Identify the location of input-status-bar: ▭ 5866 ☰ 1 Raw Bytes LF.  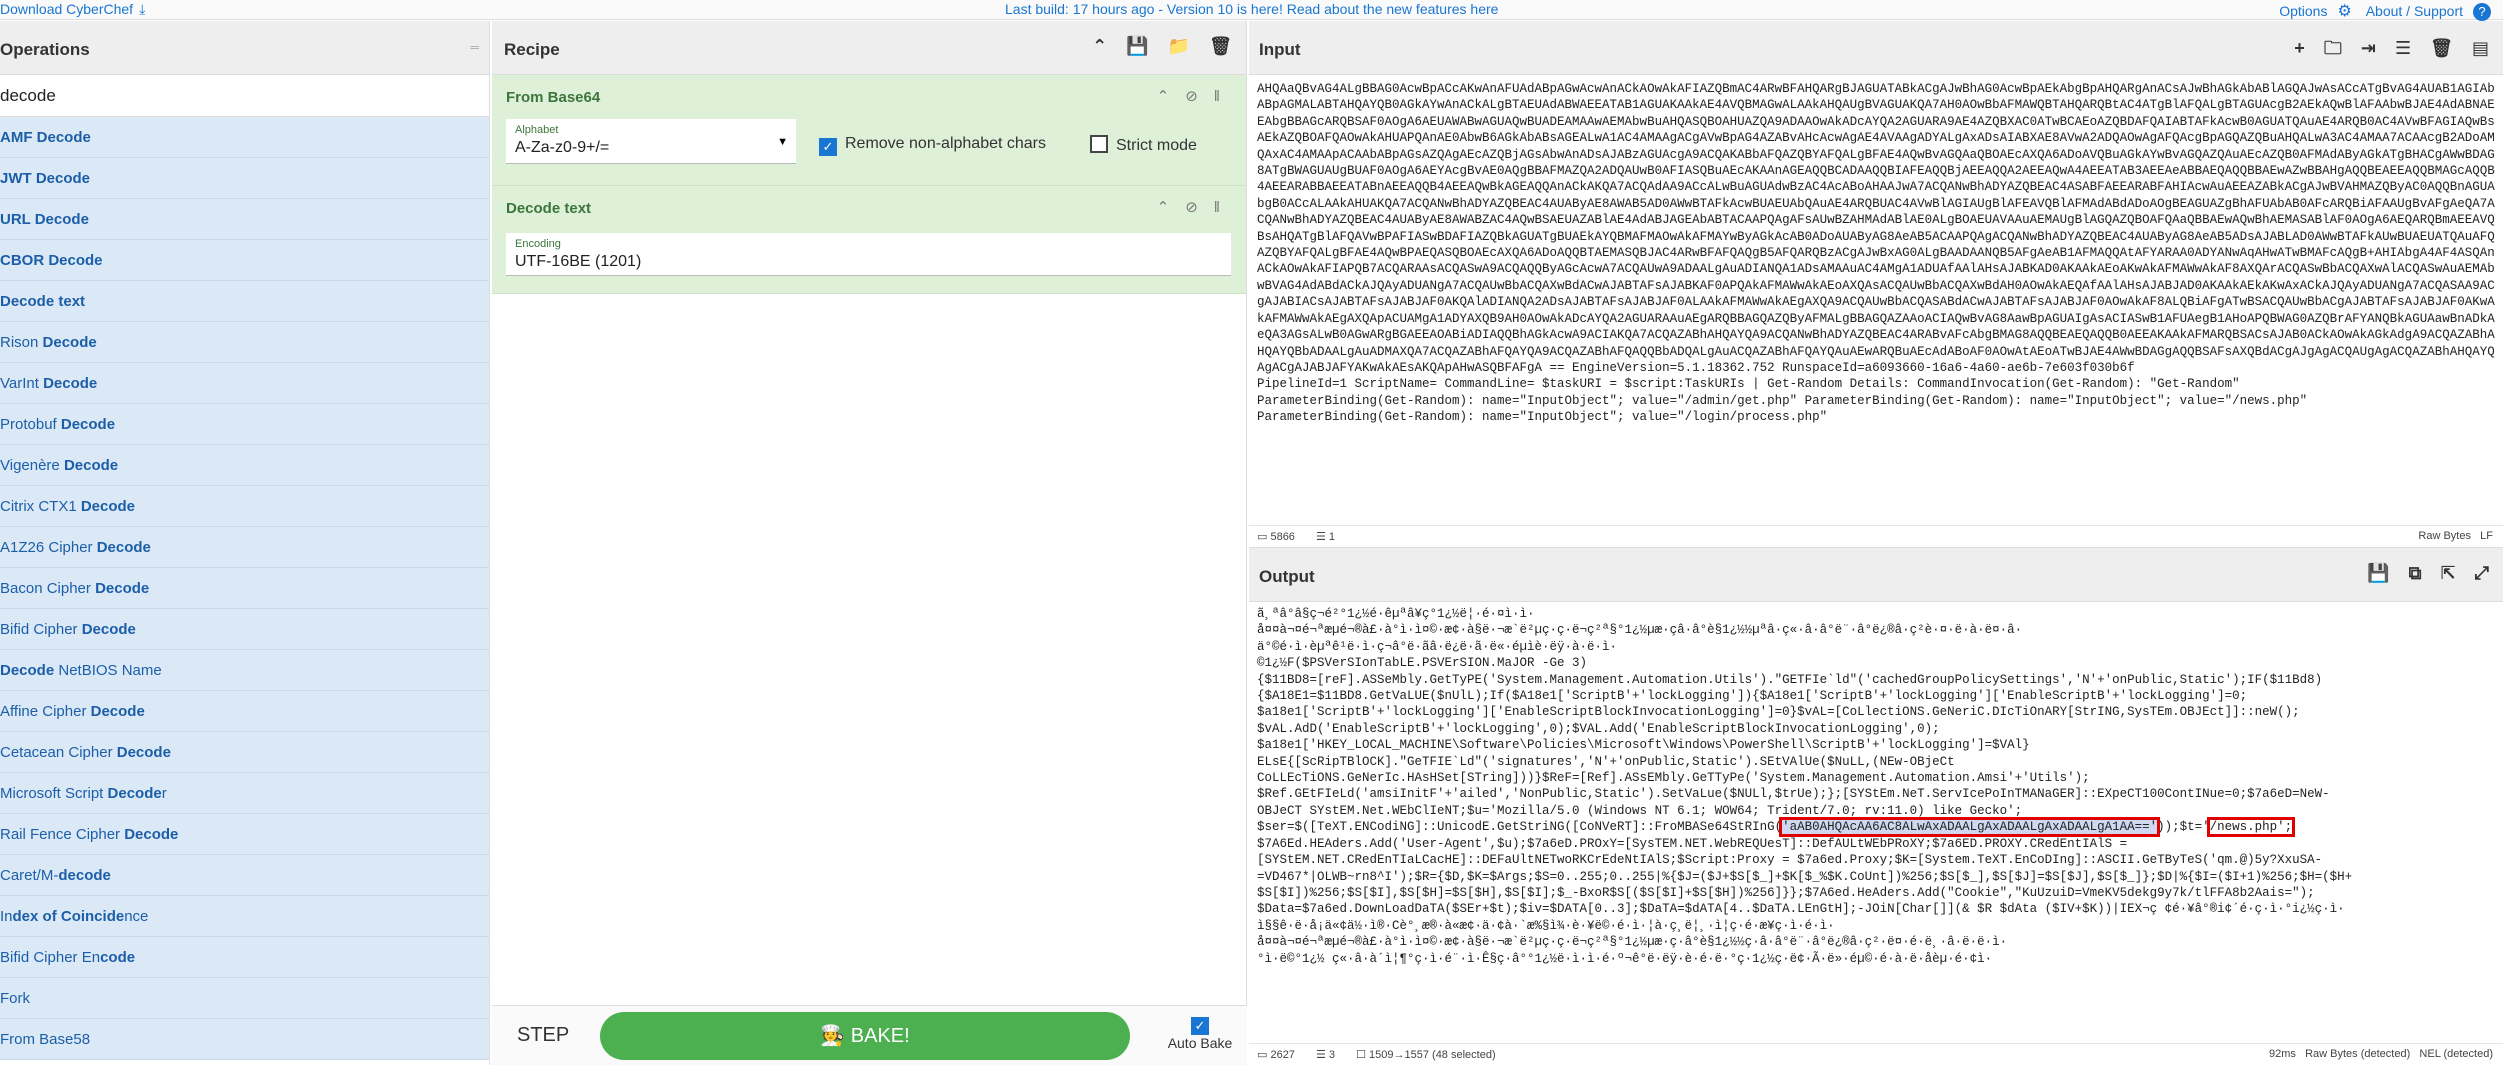
(1876, 536).